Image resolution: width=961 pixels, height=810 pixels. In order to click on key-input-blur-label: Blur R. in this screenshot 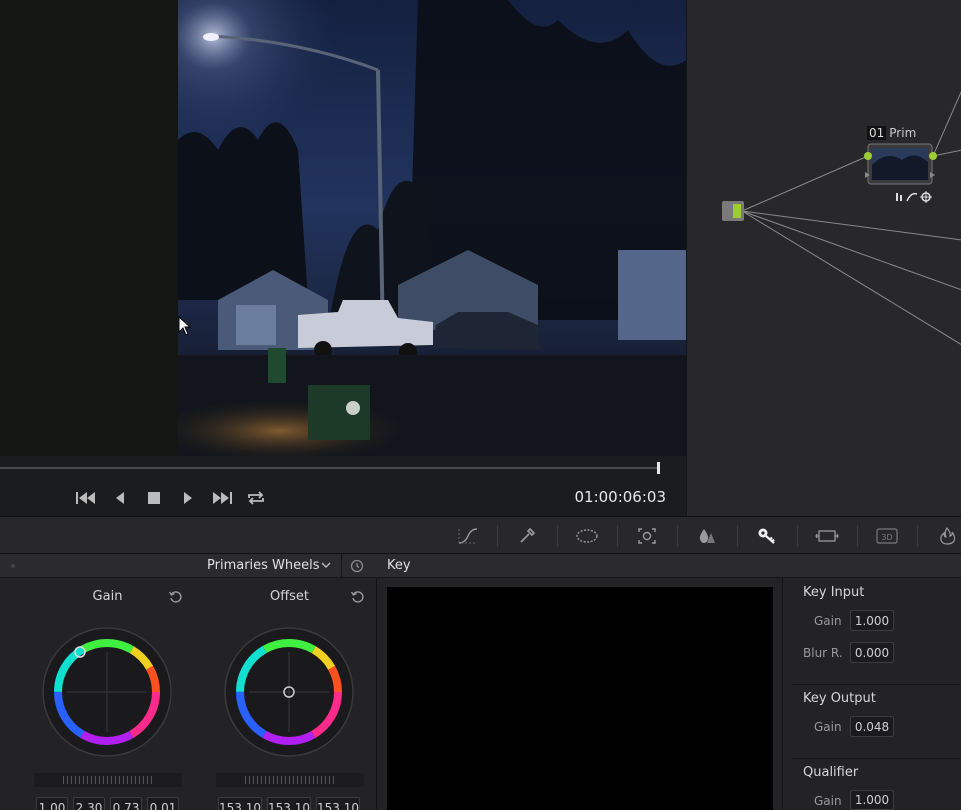, I will do `click(823, 653)`.